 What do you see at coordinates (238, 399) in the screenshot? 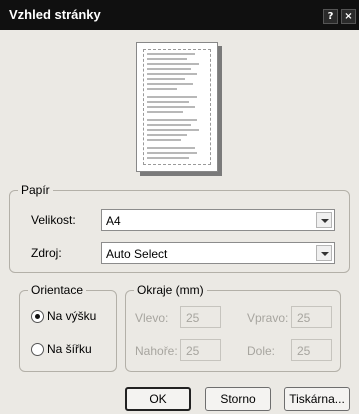
I see `cancel-button: Storno` at bounding box center [238, 399].